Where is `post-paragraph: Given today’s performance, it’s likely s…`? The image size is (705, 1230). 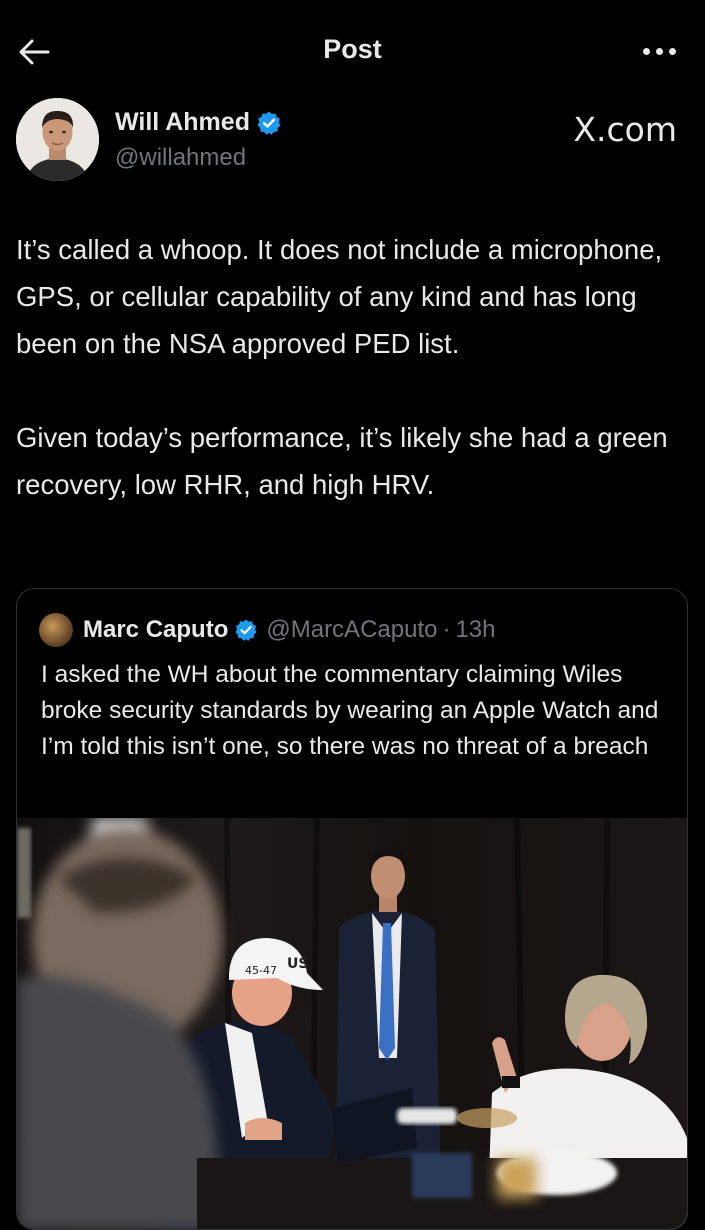
post-paragraph: Given today’s performance, it’s likely s… is located at coordinates (342, 461).